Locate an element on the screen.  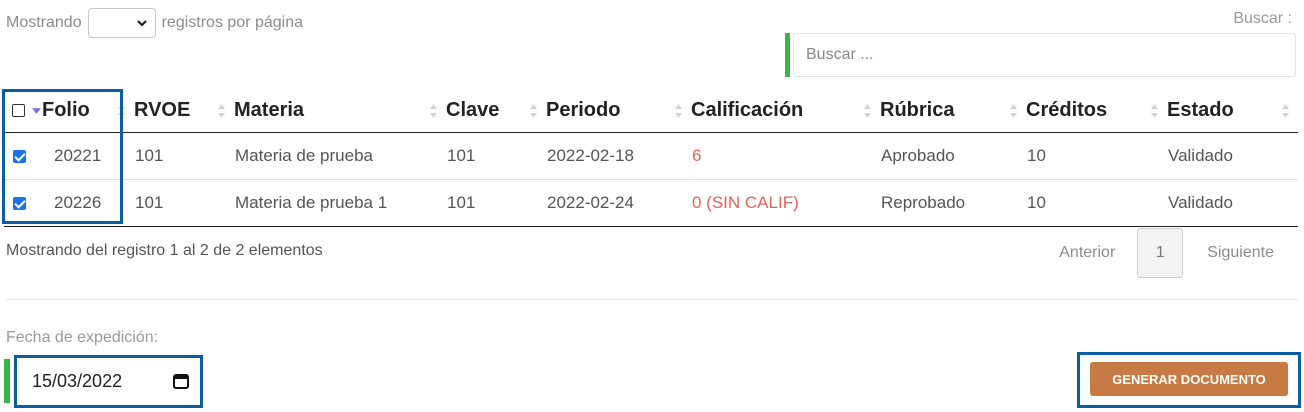
column-header-clave: Clave is located at coordinates (496, 111).